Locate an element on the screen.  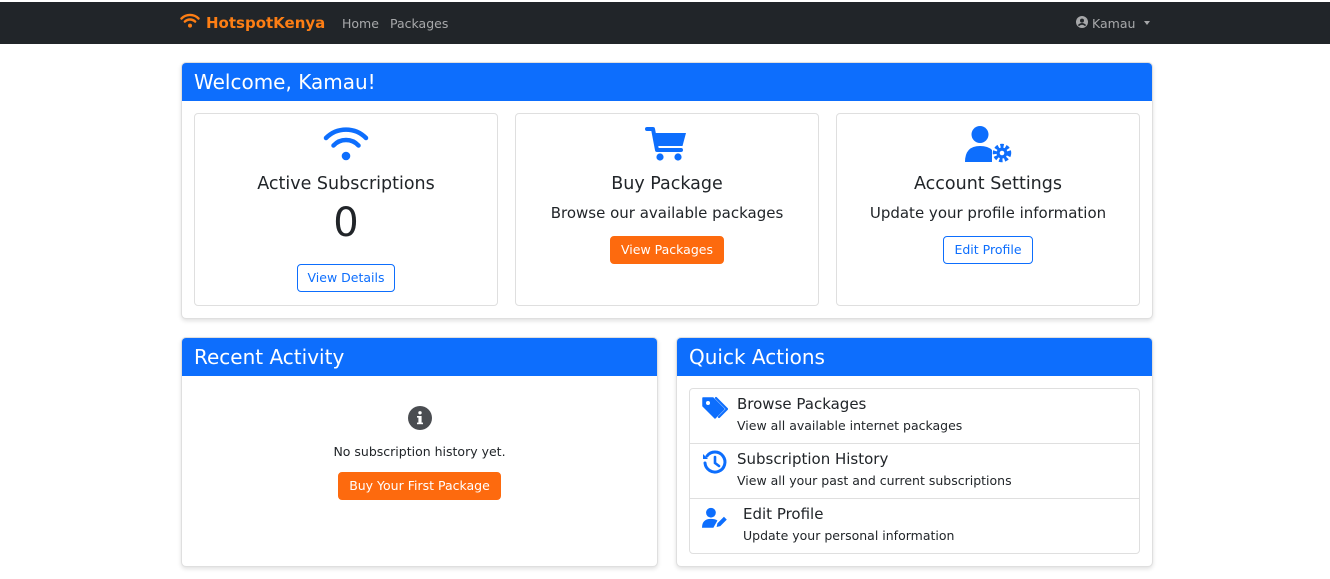
empty-history-text: No subscription history yet. is located at coordinates (419, 451).